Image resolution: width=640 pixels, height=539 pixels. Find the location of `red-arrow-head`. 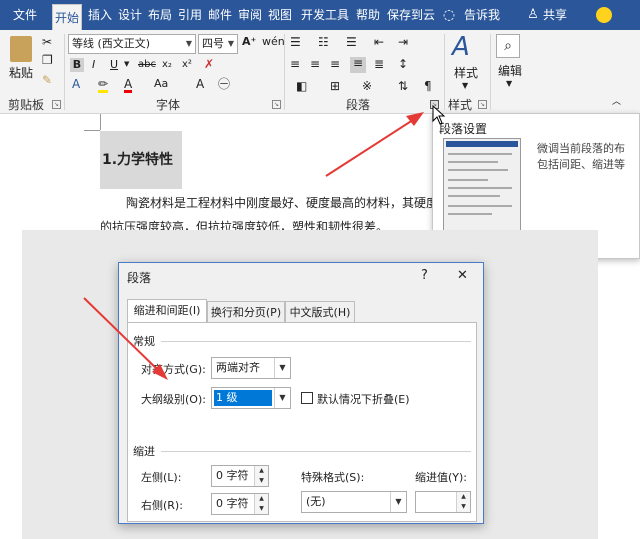

red-arrow-head is located at coordinates (415, 119).